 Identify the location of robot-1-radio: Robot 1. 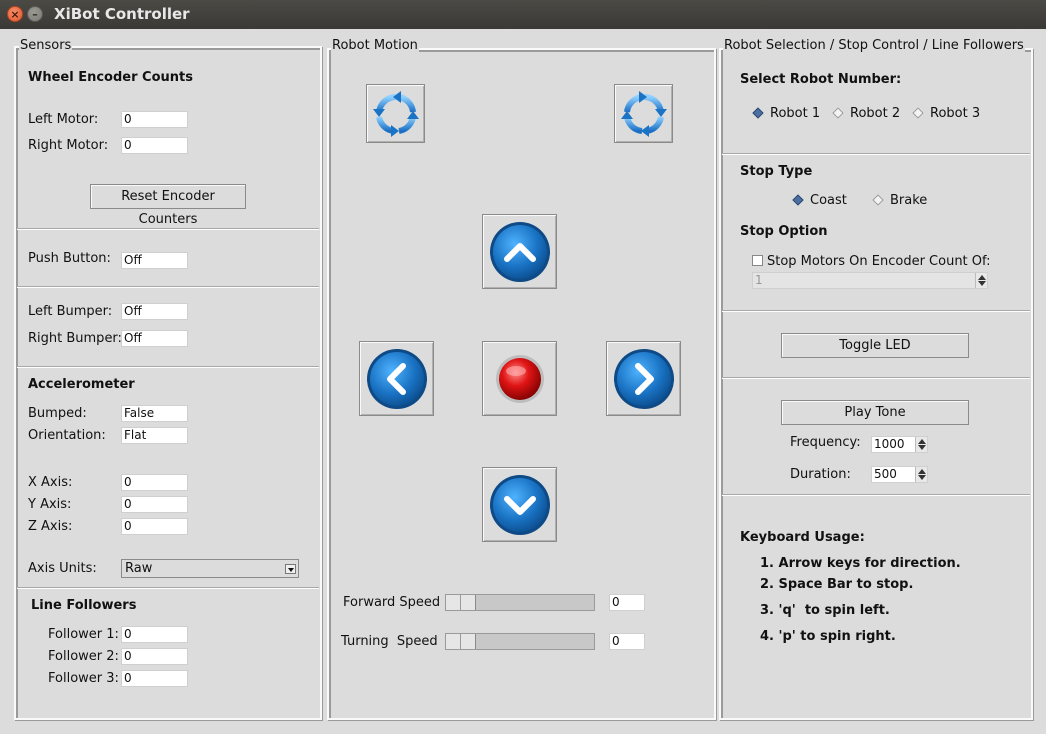
(786, 113).